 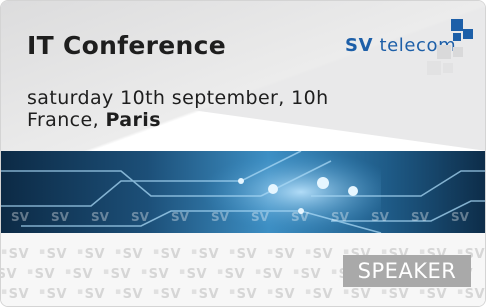 I want to click on event-title: IT Conference, so click(x=126, y=45).